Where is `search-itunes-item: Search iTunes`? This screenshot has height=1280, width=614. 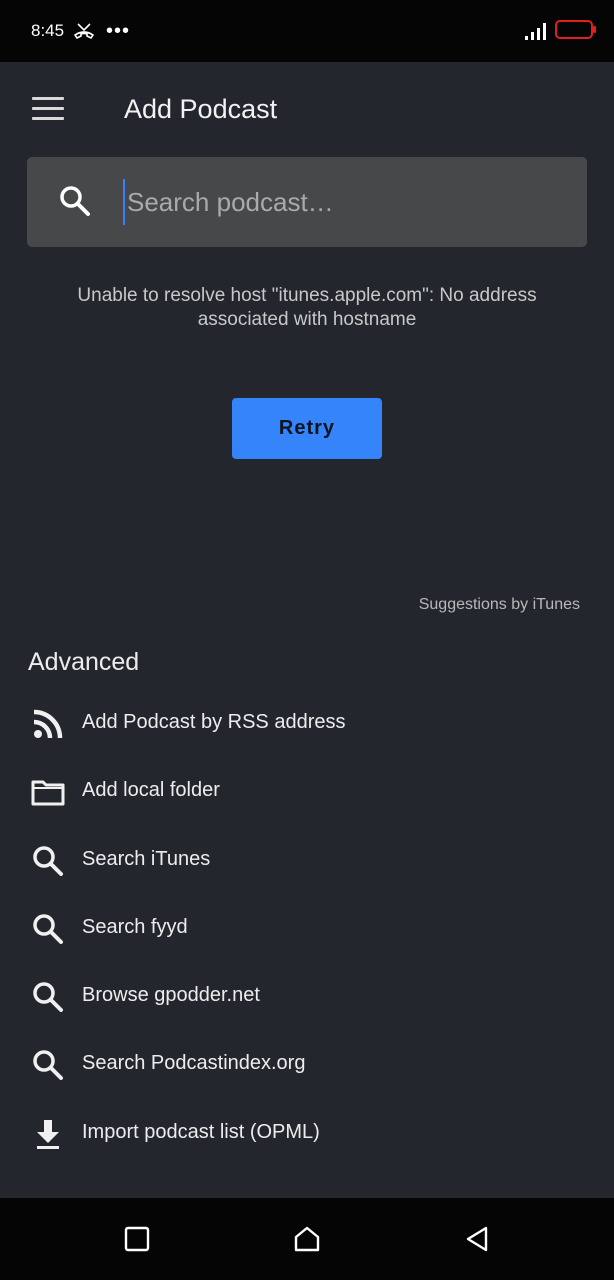
search-itunes-item: Search iTunes is located at coordinates (307, 859).